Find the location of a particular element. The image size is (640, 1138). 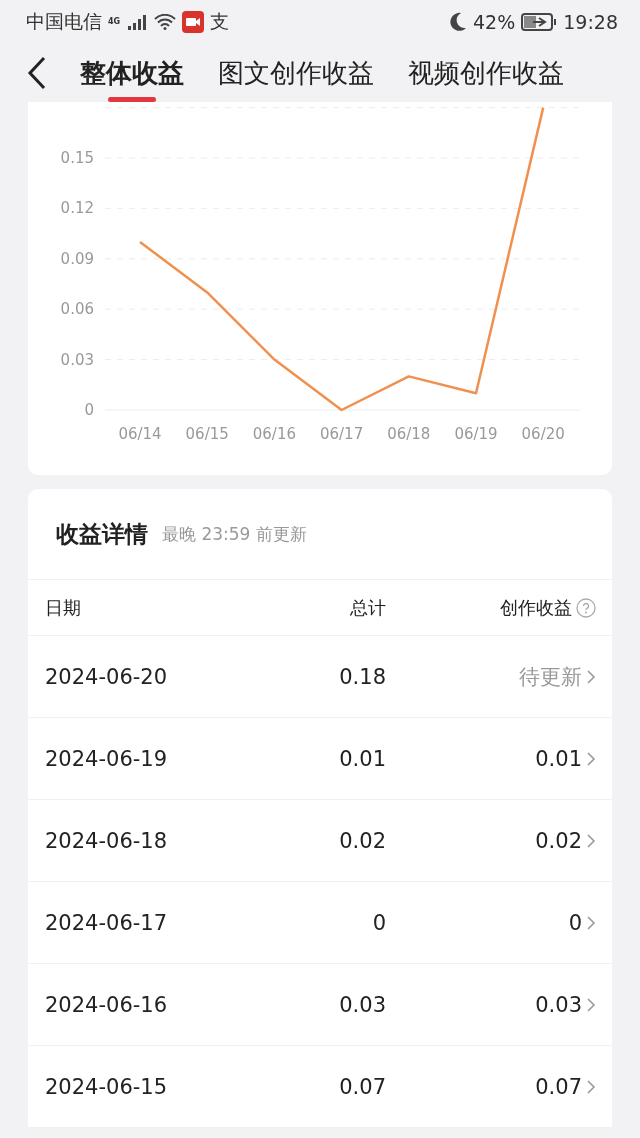

network-type: 4G is located at coordinates (115, 22).